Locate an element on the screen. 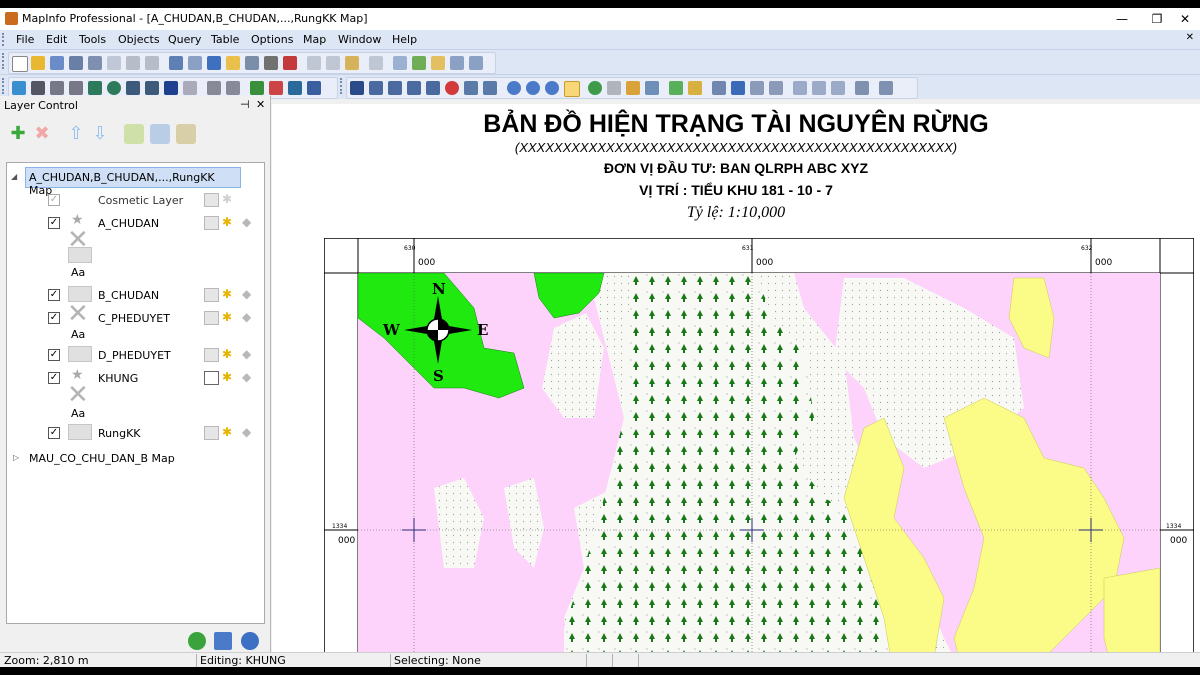 The image size is (1200, 675). map-node-selected: A_CHUDAN,B_CHUDAN,...,RungKK Map is located at coordinates (133, 182).